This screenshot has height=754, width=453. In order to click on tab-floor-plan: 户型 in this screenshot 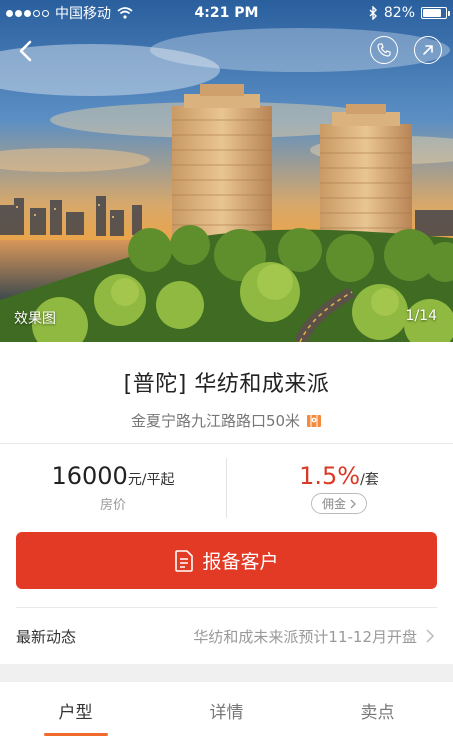, I will do `click(75, 718)`.